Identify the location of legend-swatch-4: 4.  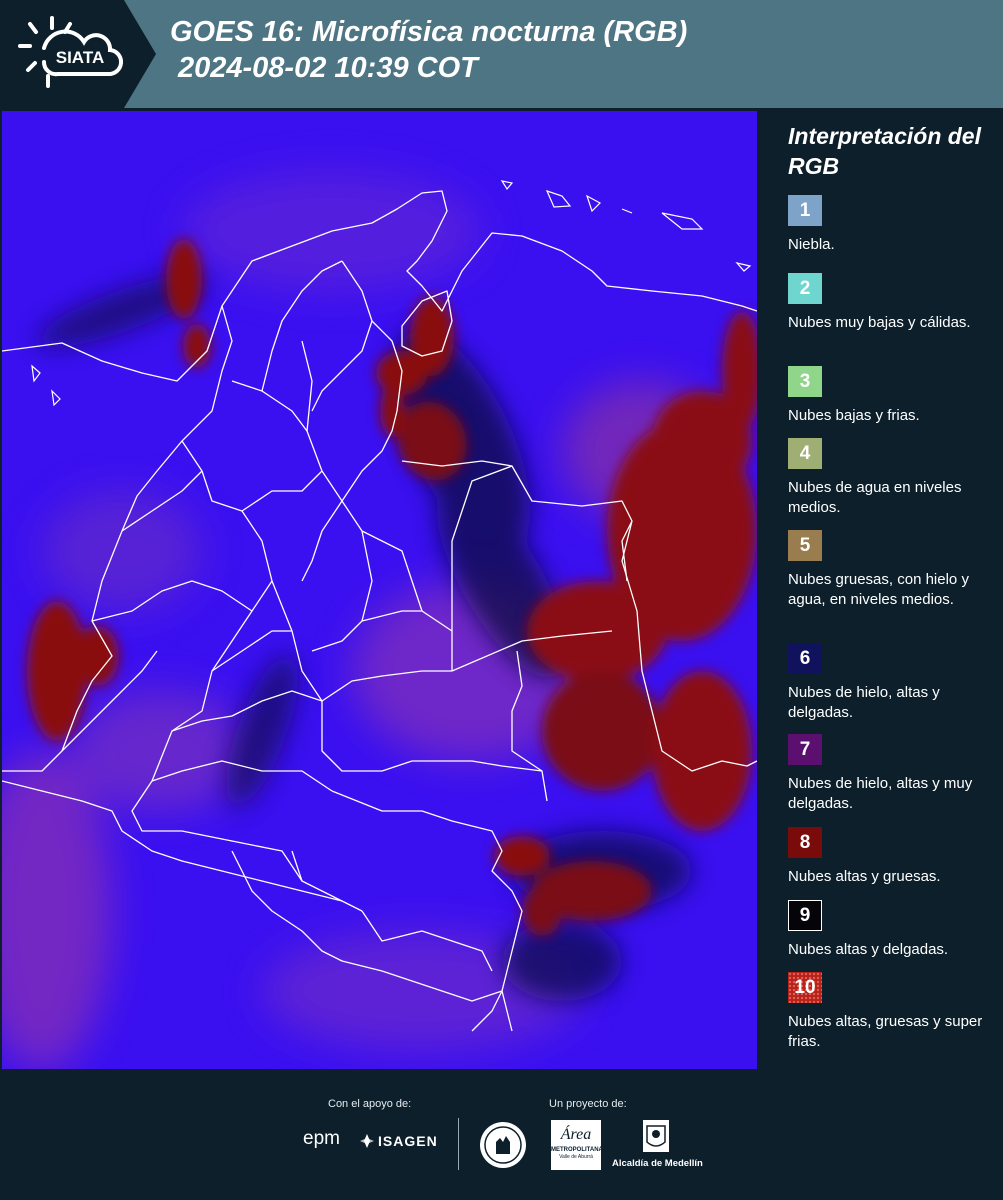
(805, 453).